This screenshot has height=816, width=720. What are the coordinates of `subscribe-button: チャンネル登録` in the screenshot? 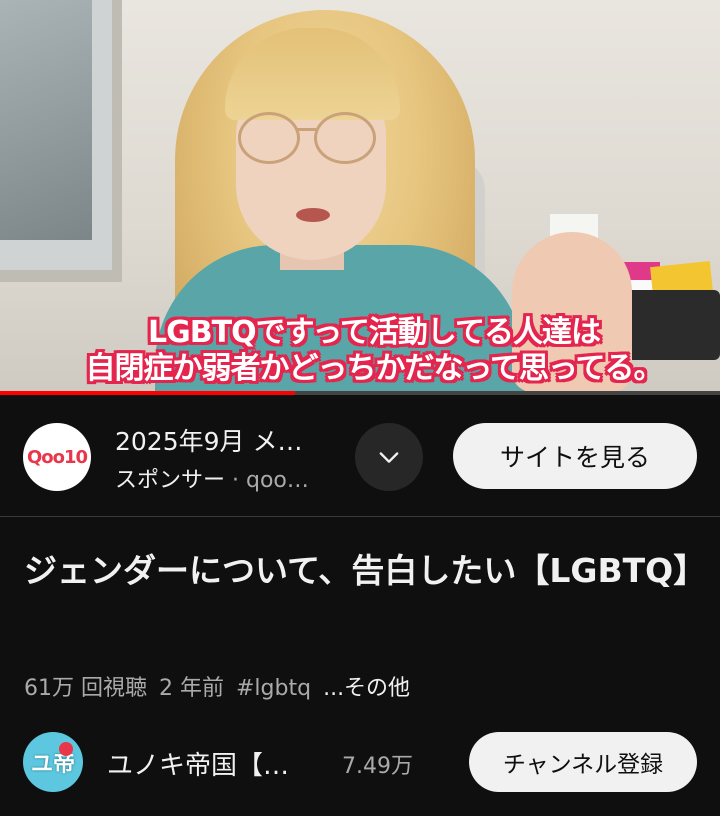 It's located at (583, 762).